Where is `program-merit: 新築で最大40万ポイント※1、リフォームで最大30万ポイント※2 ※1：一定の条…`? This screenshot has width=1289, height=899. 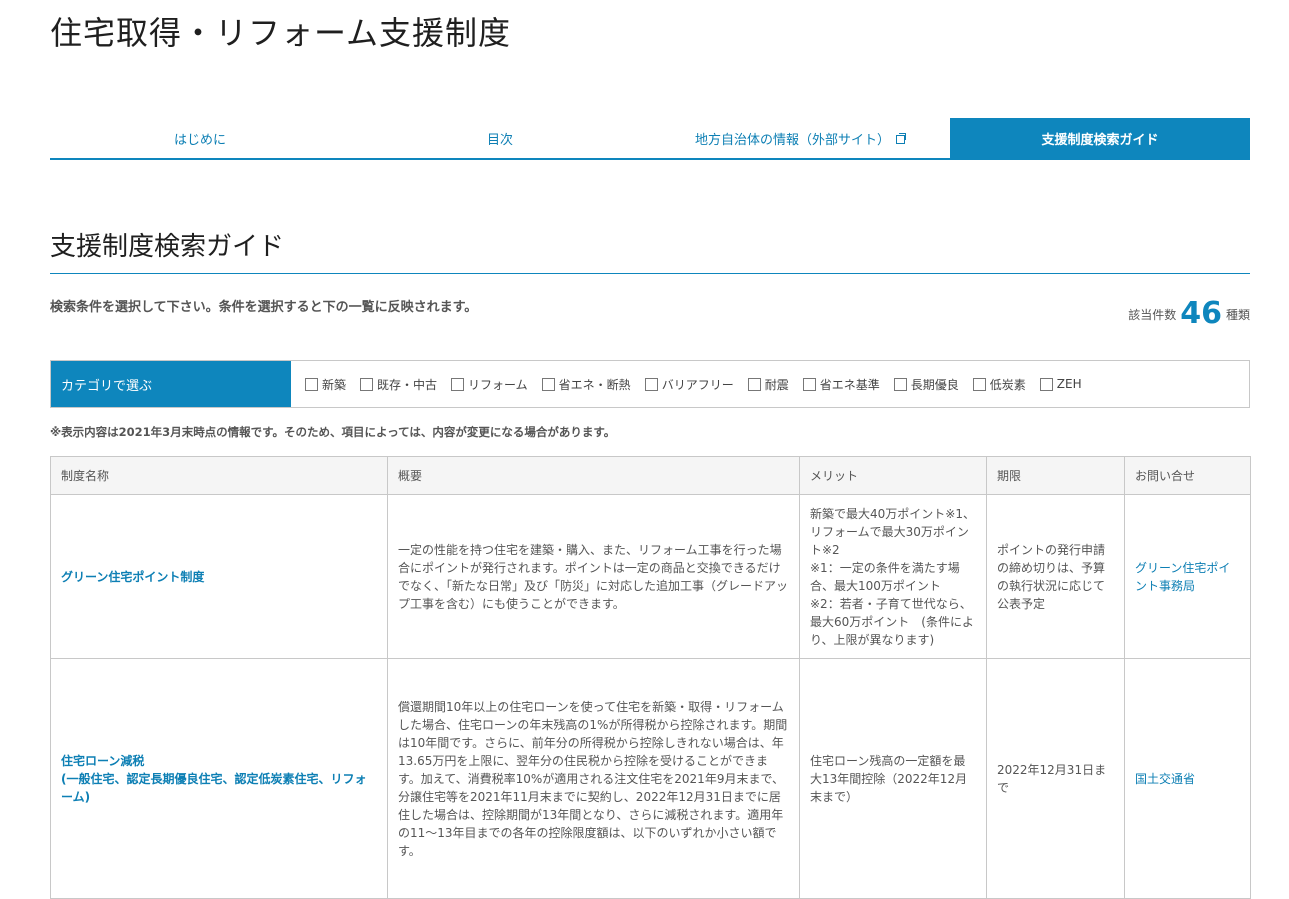 program-merit: 新築で最大40万ポイント※1、リフォームで最大30万ポイント※2 ※1：一定の条… is located at coordinates (893, 576).